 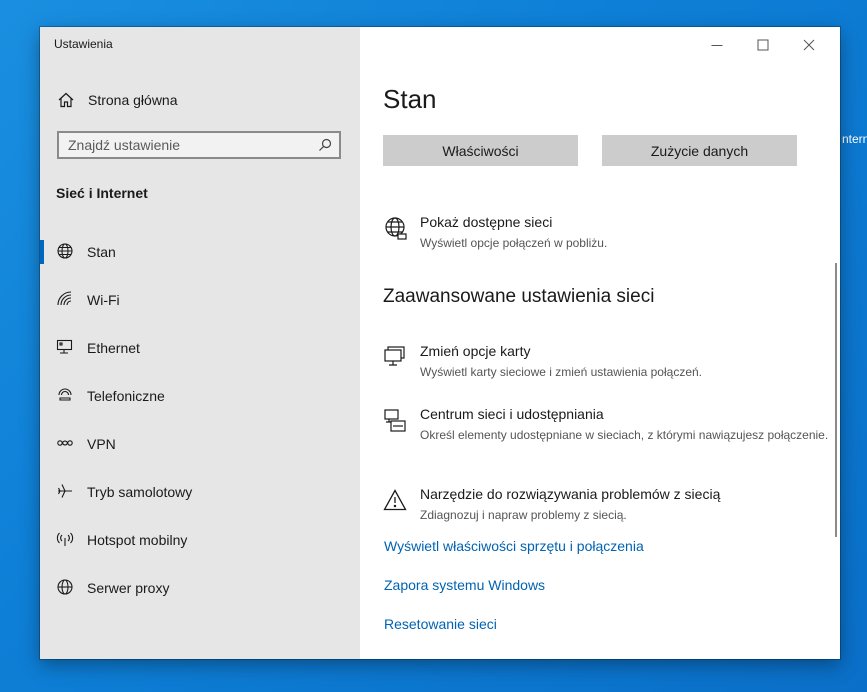 I want to click on hotspot-icon, so click(x=65, y=539).